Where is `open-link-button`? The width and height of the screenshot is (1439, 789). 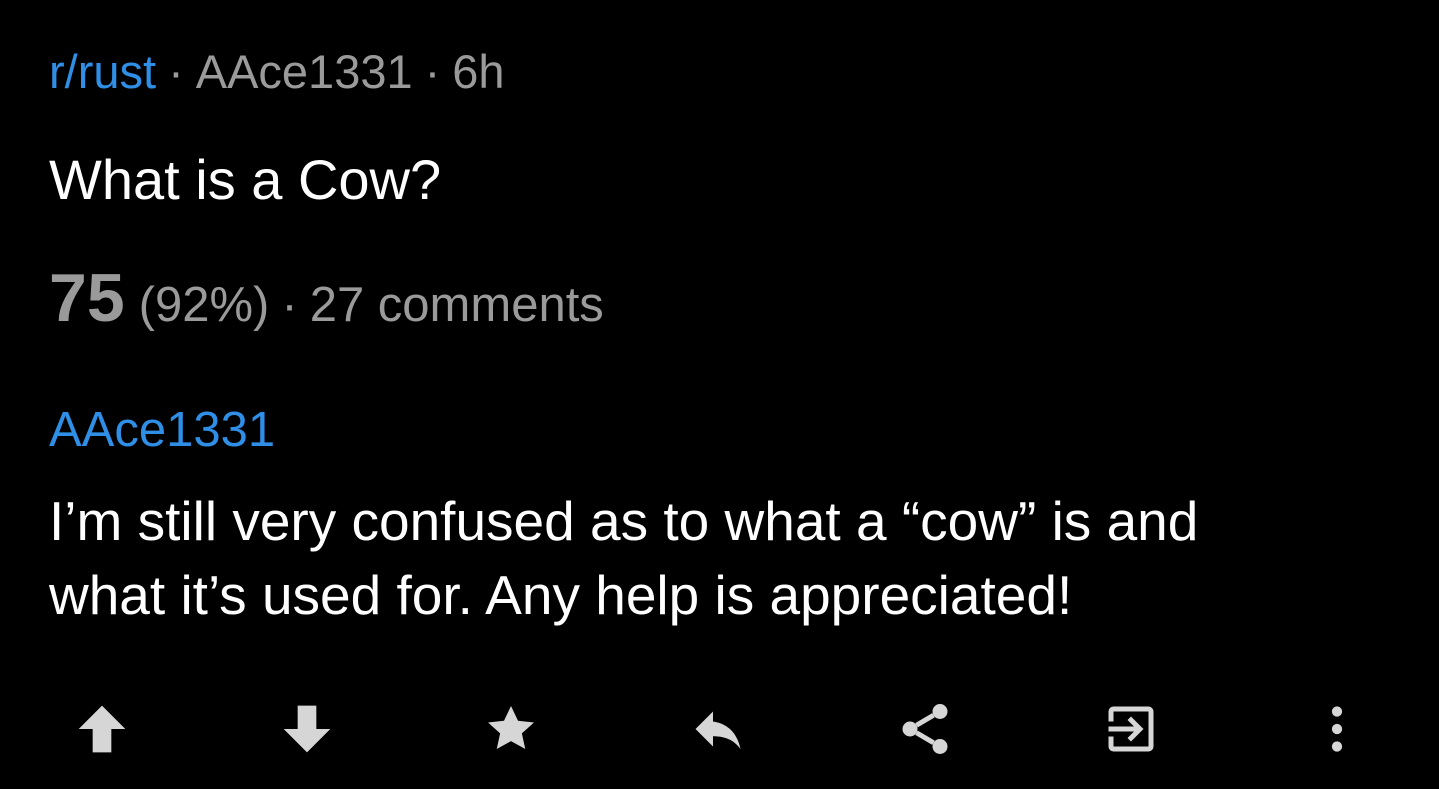 open-link-button is located at coordinates (1131, 729).